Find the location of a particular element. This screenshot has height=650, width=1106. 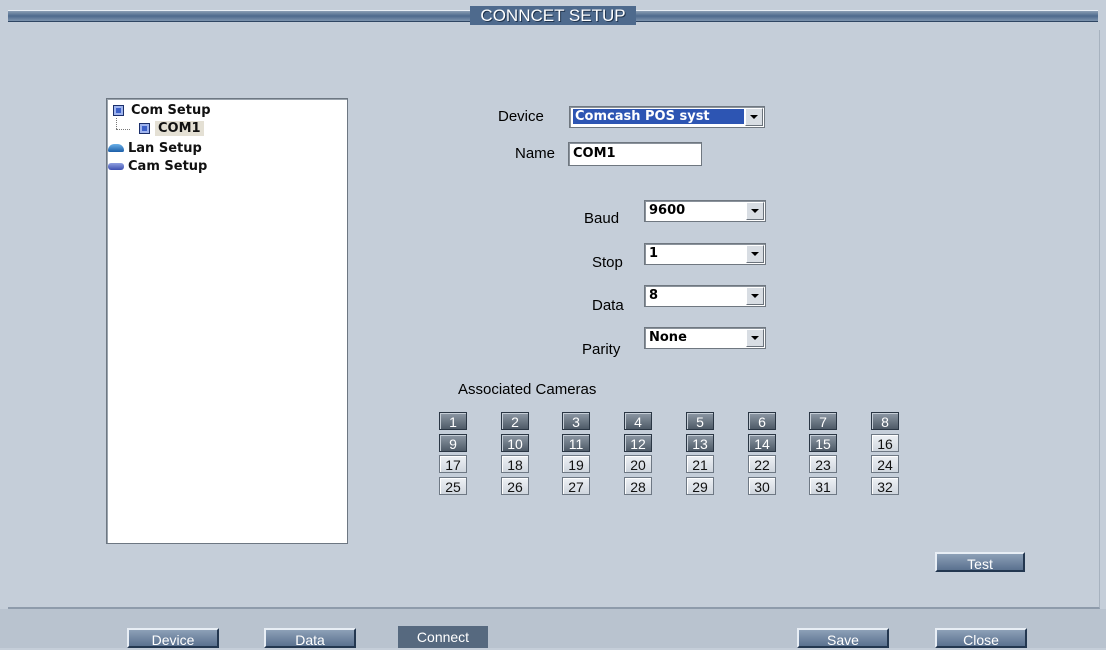

name-field: COM1 is located at coordinates (635, 154).